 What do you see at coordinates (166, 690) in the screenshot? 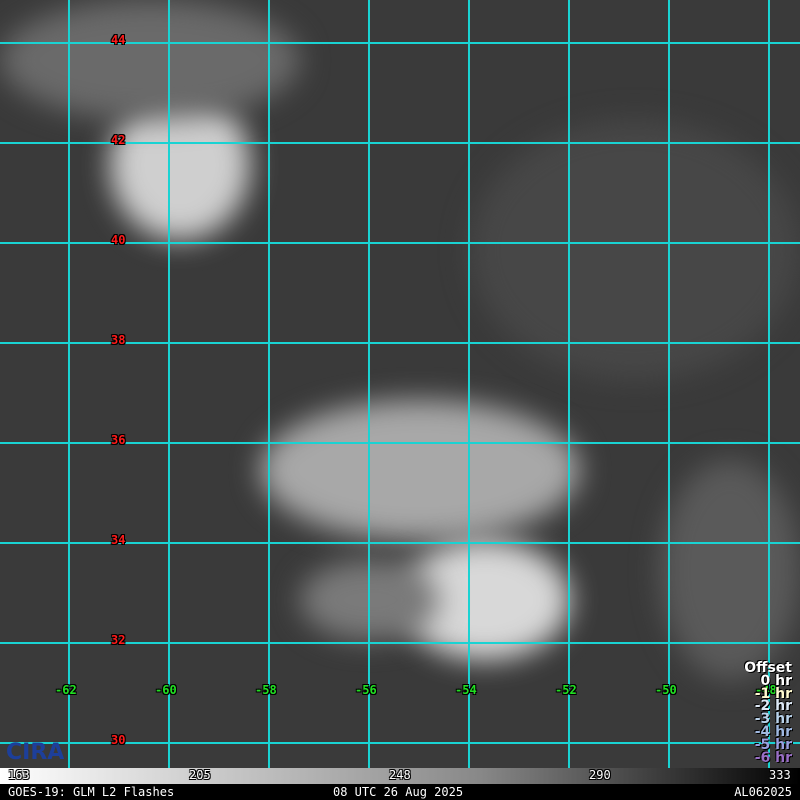
I see `longitude-label: -60` at bounding box center [166, 690].